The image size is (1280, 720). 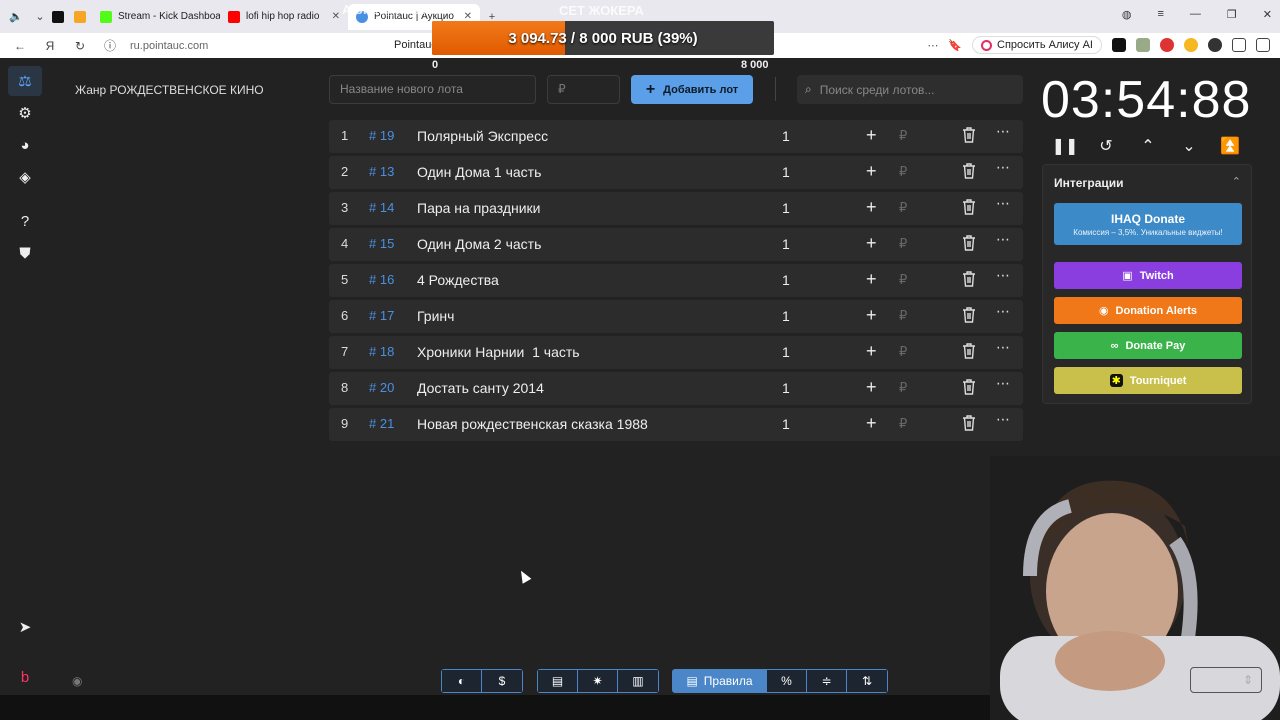 What do you see at coordinates (1127, 14) in the screenshot?
I see `profile-icon: ◍` at bounding box center [1127, 14].